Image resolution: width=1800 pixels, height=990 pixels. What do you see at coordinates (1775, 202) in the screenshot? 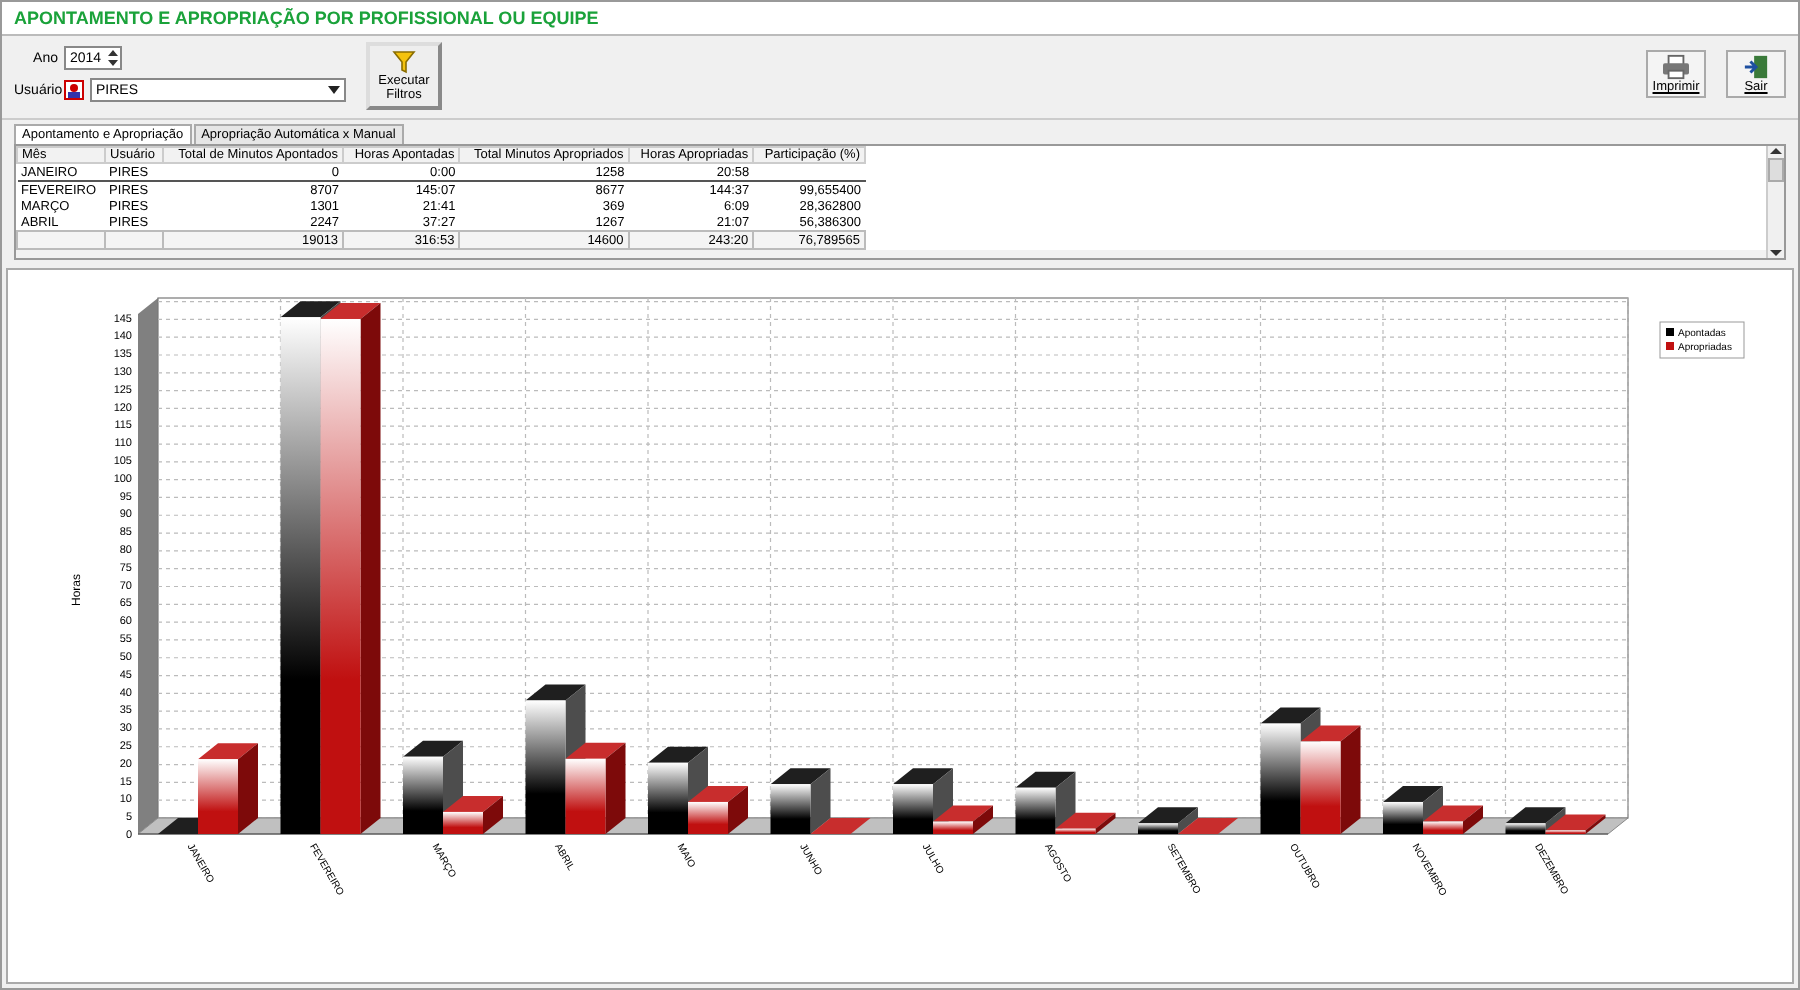
I see `scrollbar` at bounding box center [1775, 202].